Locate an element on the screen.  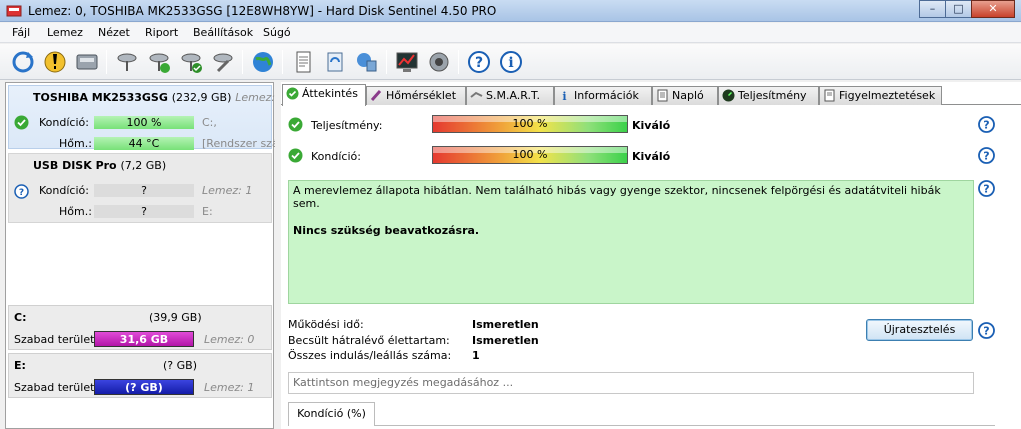
start-stop-label: Összes indulás/leállás száma: is located at coordinates (370, 355).